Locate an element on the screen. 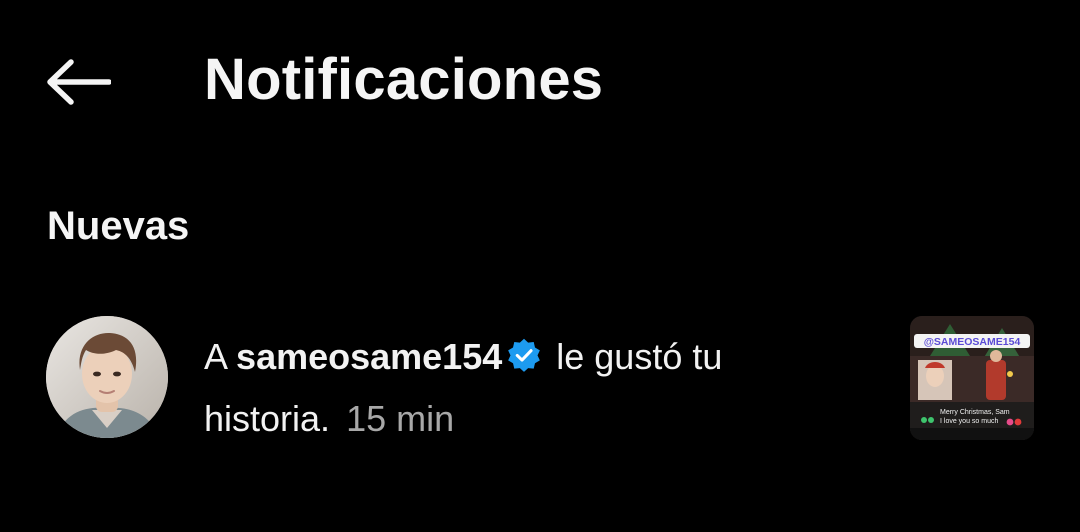 The height and width of the screenshot is (532, 1080). notification-time: 15 min is located at coordinates (400, 418).